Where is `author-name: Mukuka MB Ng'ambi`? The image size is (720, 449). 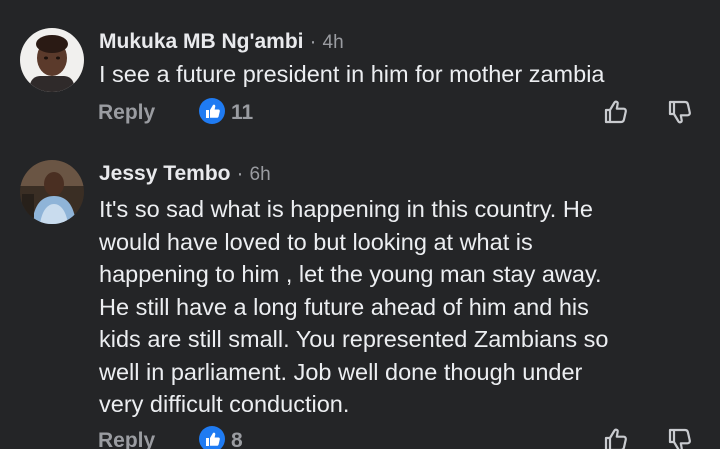
author-name: Mukuka MB Ng'ambi is located at coordinates (201, 42).